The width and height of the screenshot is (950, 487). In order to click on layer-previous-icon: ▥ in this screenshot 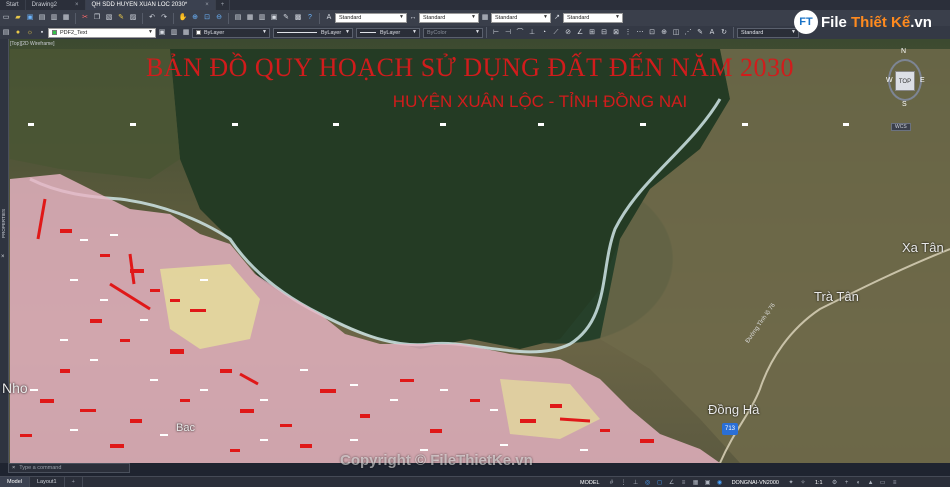, I will do `click(174, 33)`.